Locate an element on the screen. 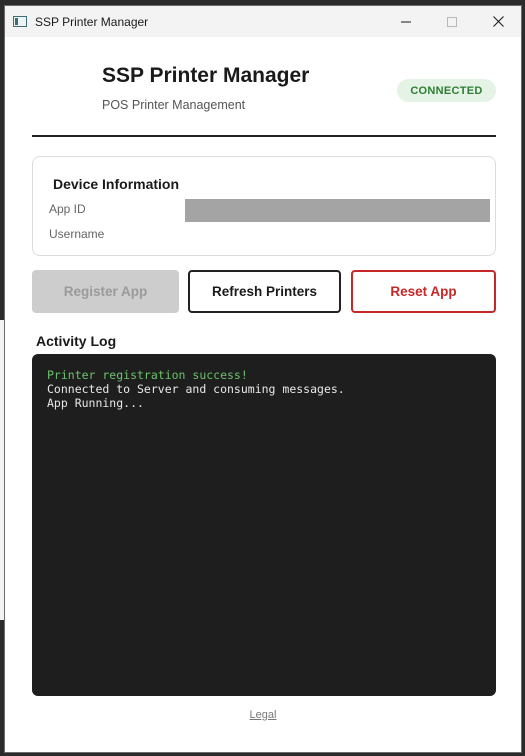 The height and width of the screenshot is (756, 525). maximize-icon is located at coordinates (452, 21).